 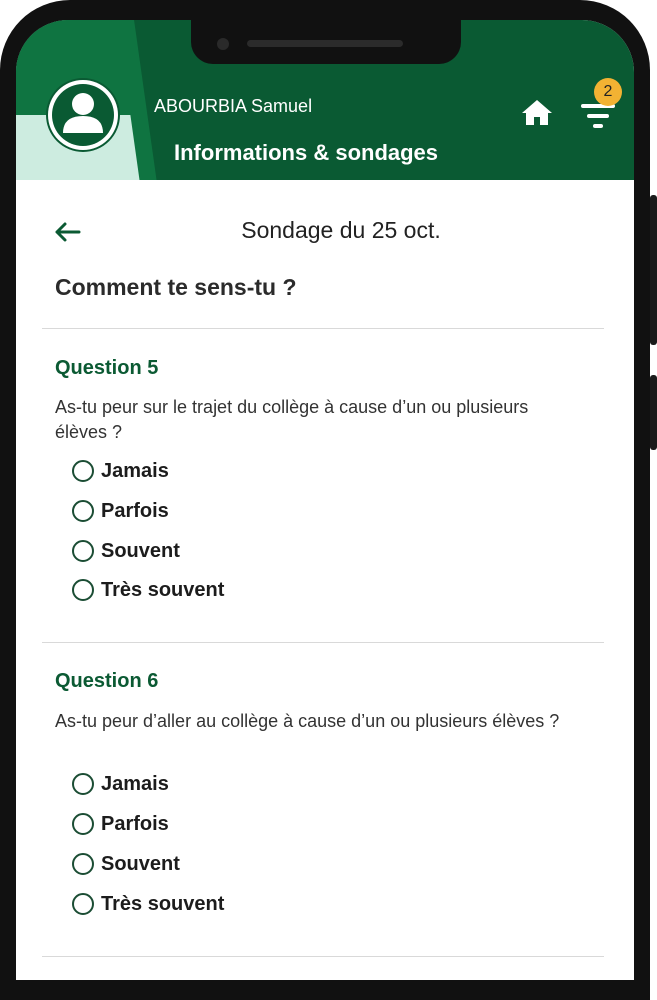 What do you see at coordinates (653, 412) in the screenshot?
I see `power-button` at bounding box center [653, 412].